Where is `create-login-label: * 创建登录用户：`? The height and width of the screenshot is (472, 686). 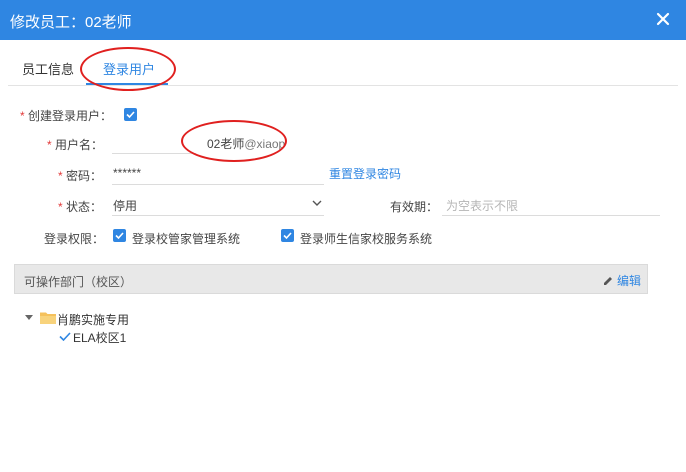
create-login-label: * 创建登录用户： is located at coordinates (66, 116).